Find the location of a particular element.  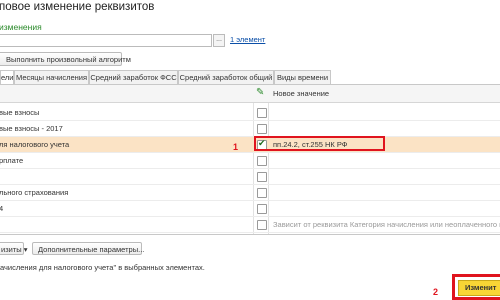

table-row: 4 is located at coordinates (250, 209).